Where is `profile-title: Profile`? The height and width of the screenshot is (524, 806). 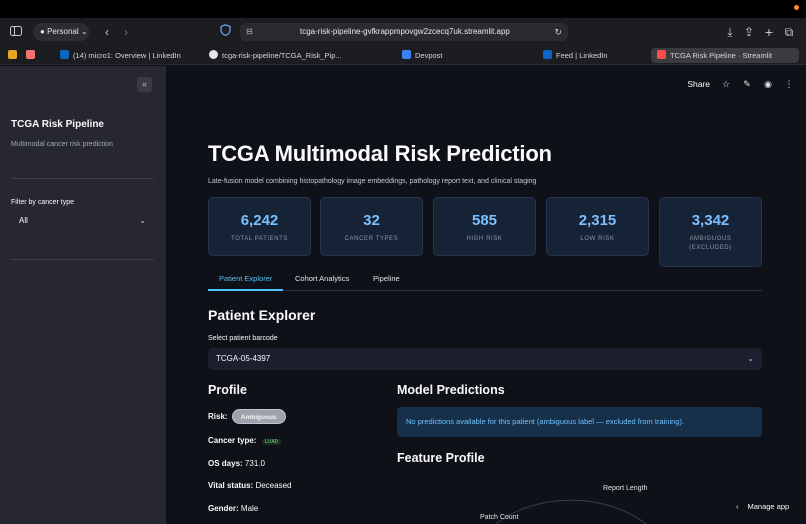 profile-title: Profile is located at coordinates (227, 390).